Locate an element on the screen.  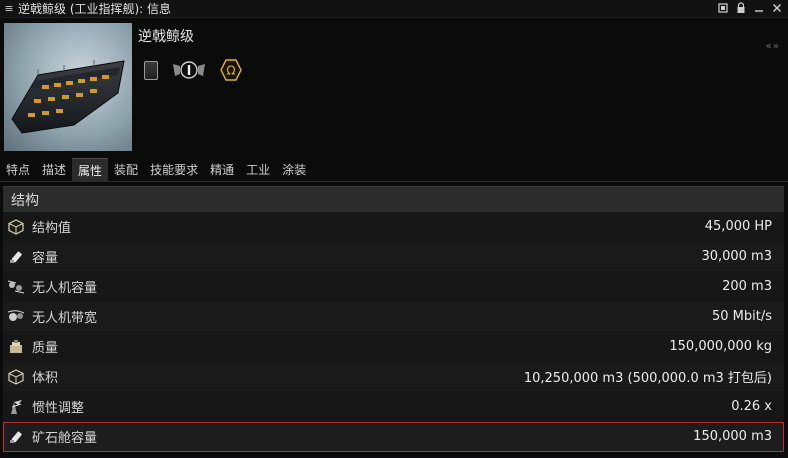
tab-mastery: 精通 is located at coordinates (222, 169).